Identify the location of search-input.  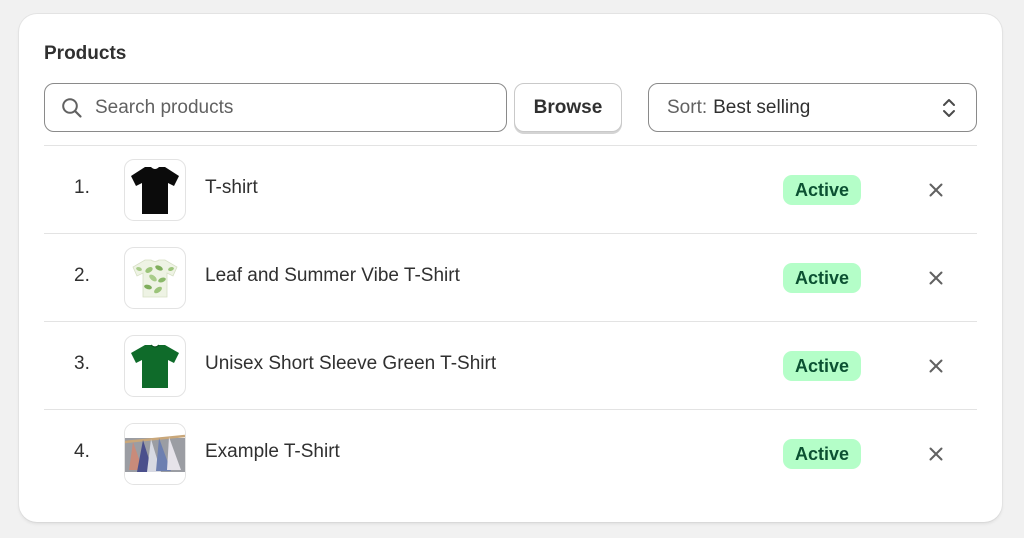
(285, 107).